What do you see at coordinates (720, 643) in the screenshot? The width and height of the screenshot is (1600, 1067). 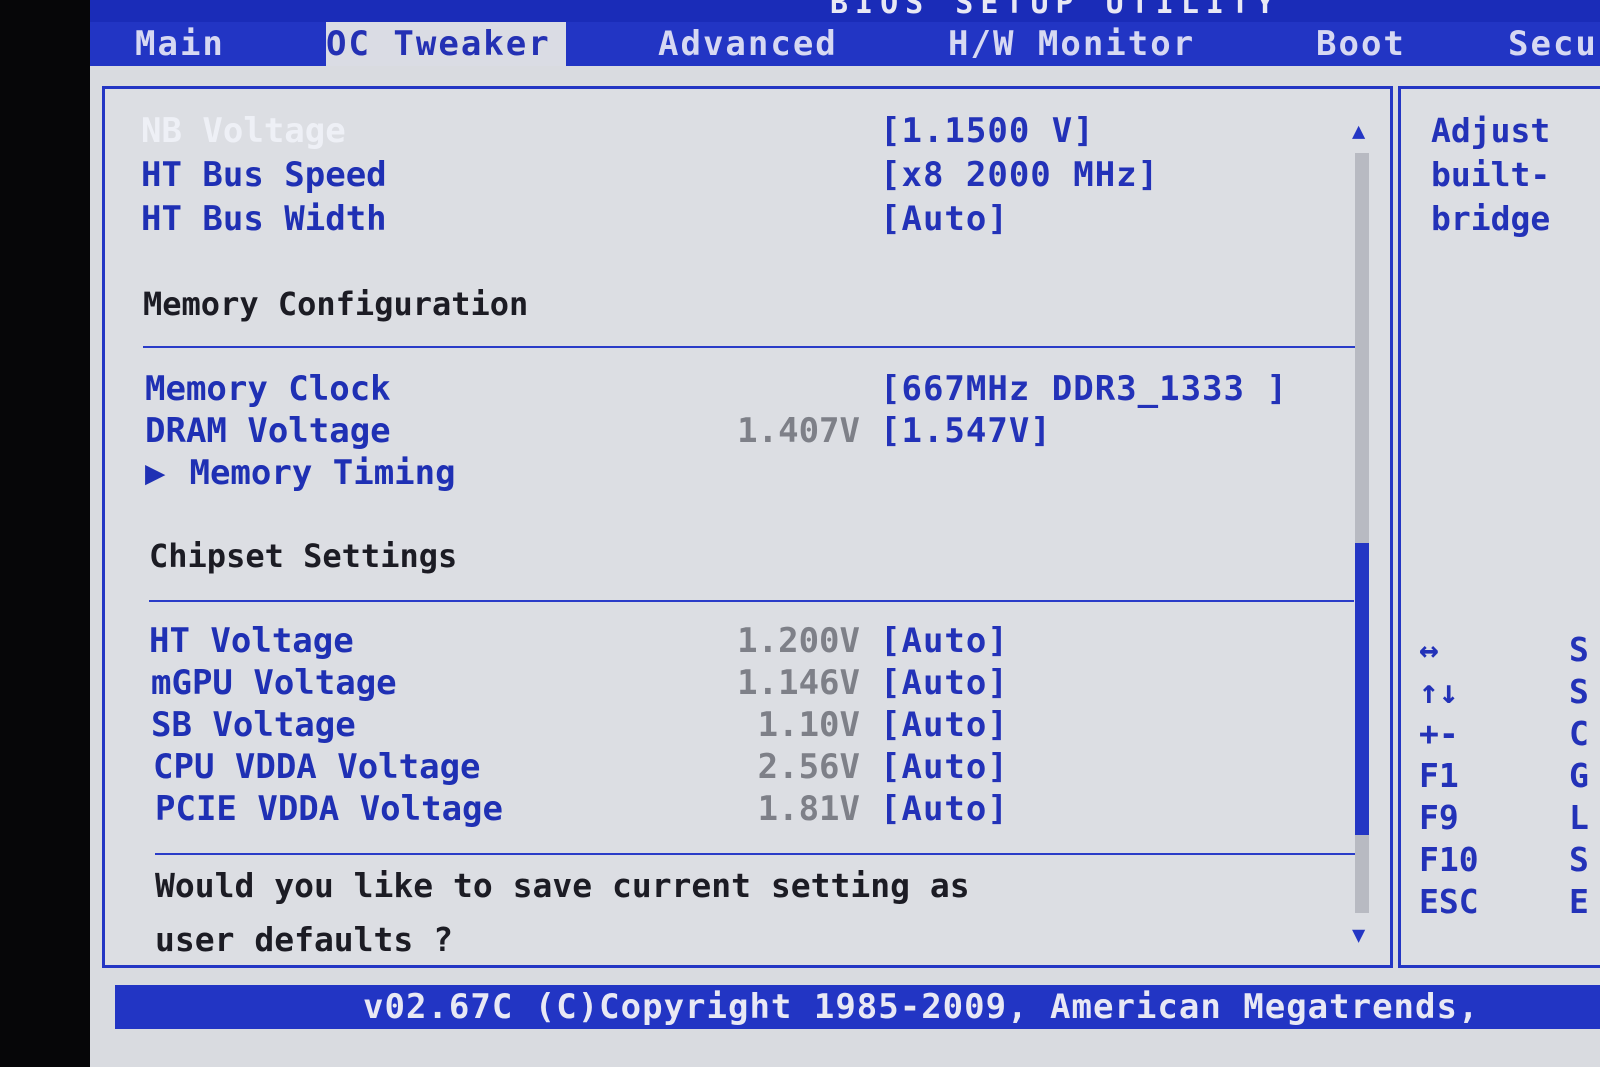 I see `setting-row-ht-voltage: HT Voltage 1.200V [Auto]` at bounding box center [720, 643].